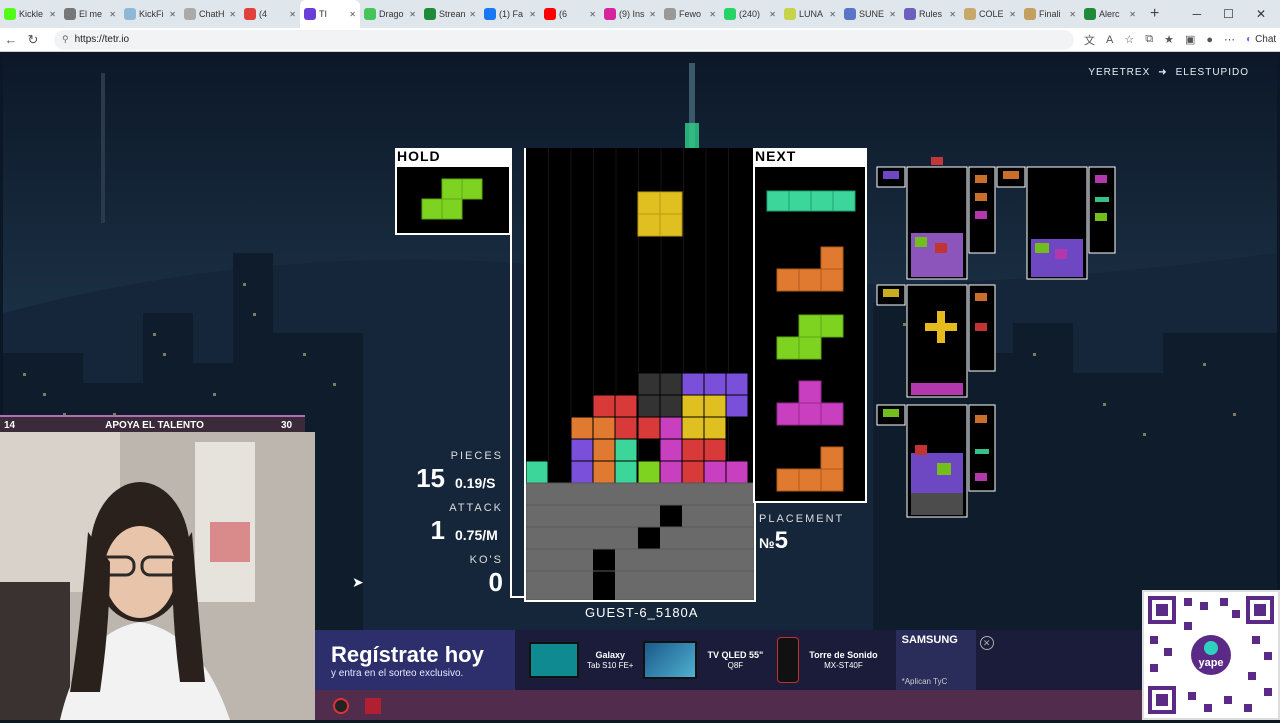 This screenshot has width=1280, height=723. I want to click on profile-icon: ●, so click(1209, 40).